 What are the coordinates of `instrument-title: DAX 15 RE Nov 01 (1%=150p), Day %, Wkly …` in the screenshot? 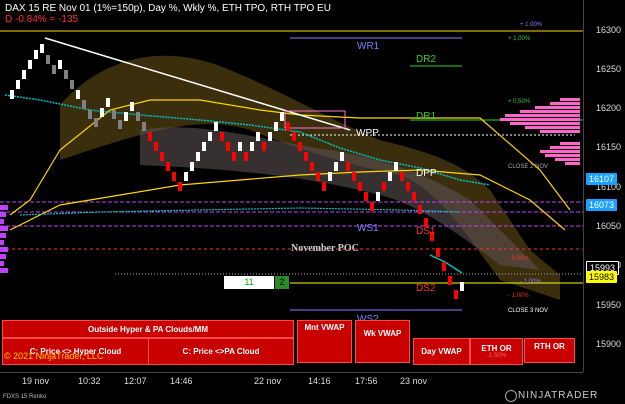 It's located at (168, 8).